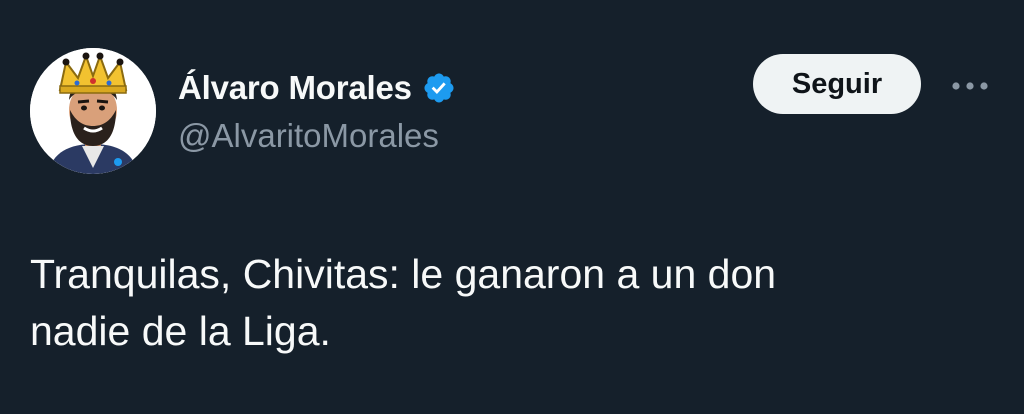 The height and width of the screenshot is (414, 1024). I want to click on author-avatar, so click(93, 111).